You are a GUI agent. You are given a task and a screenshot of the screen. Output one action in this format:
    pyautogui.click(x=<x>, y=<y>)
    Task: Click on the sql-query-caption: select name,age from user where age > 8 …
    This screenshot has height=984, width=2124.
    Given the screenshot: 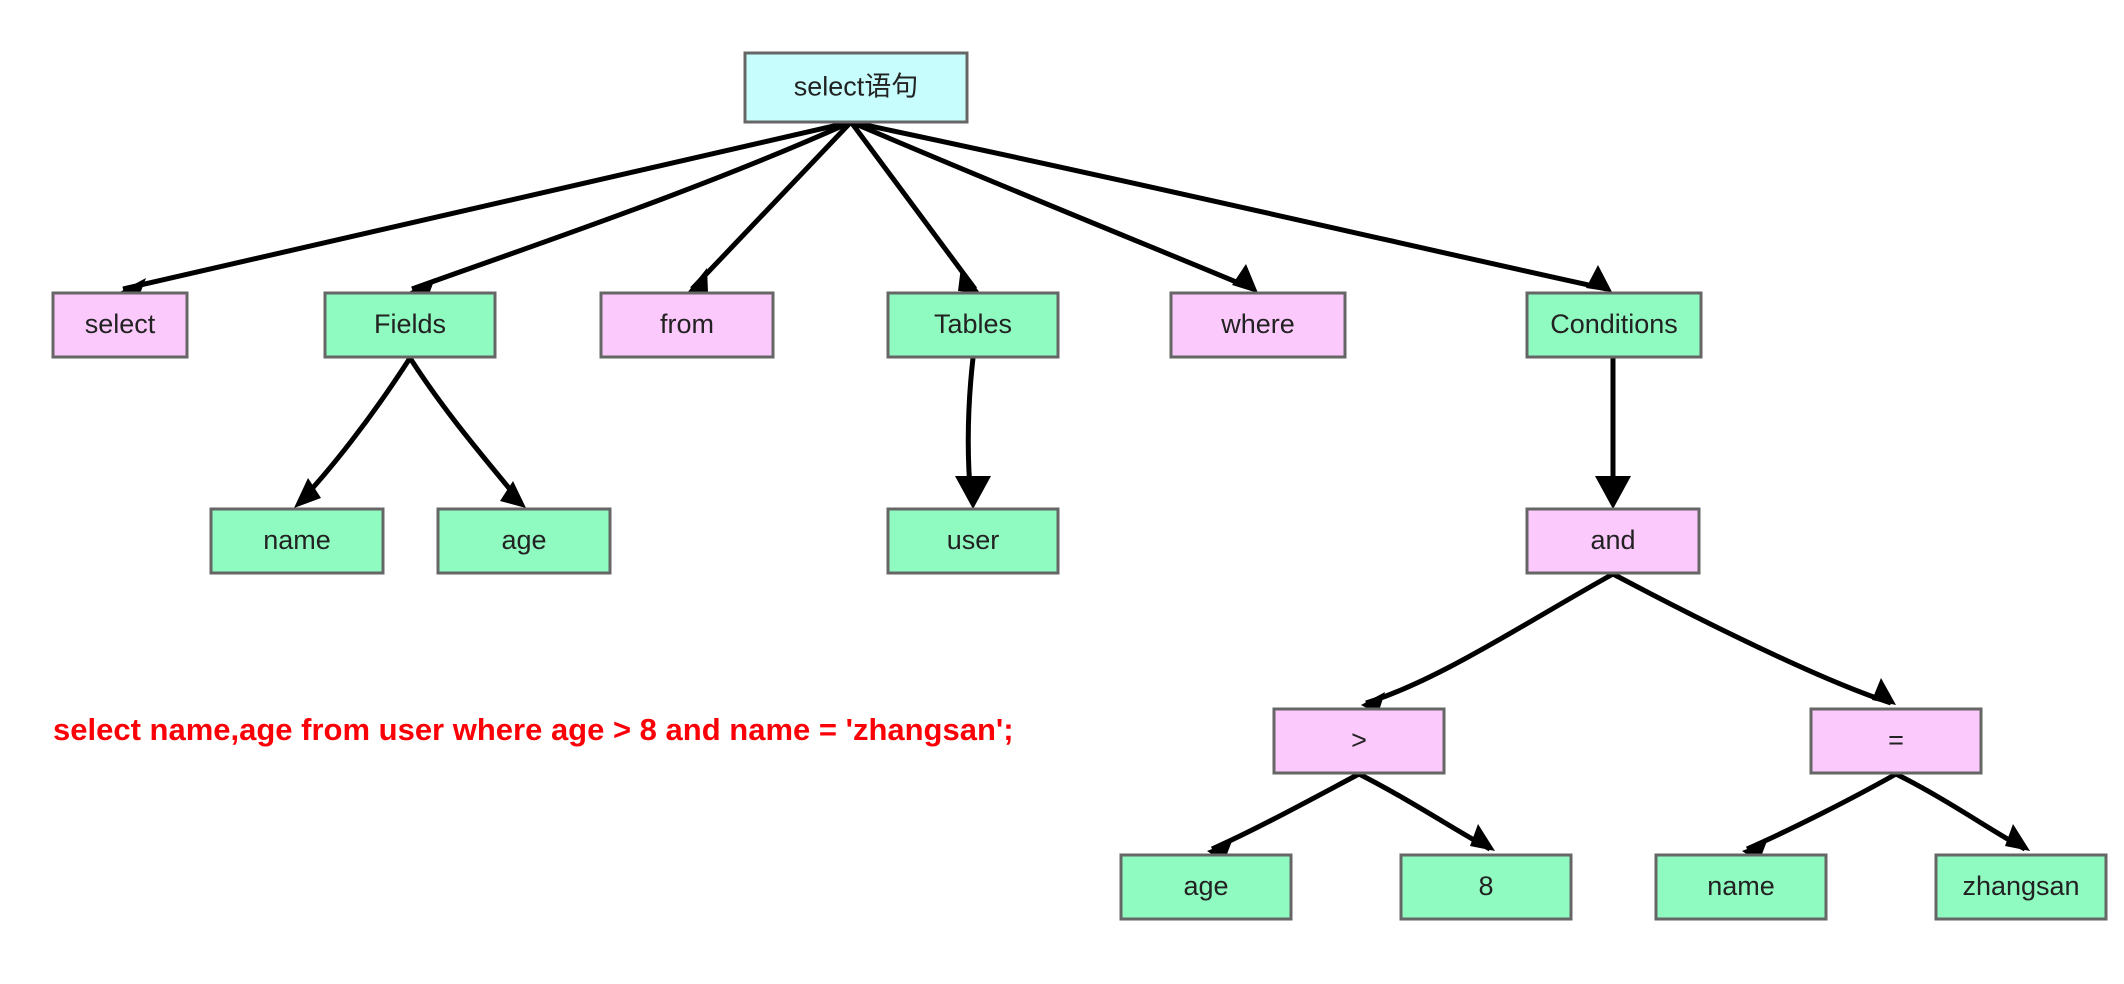 What is the action you would take?
    pyautogui.click(x=533, y=729)
    